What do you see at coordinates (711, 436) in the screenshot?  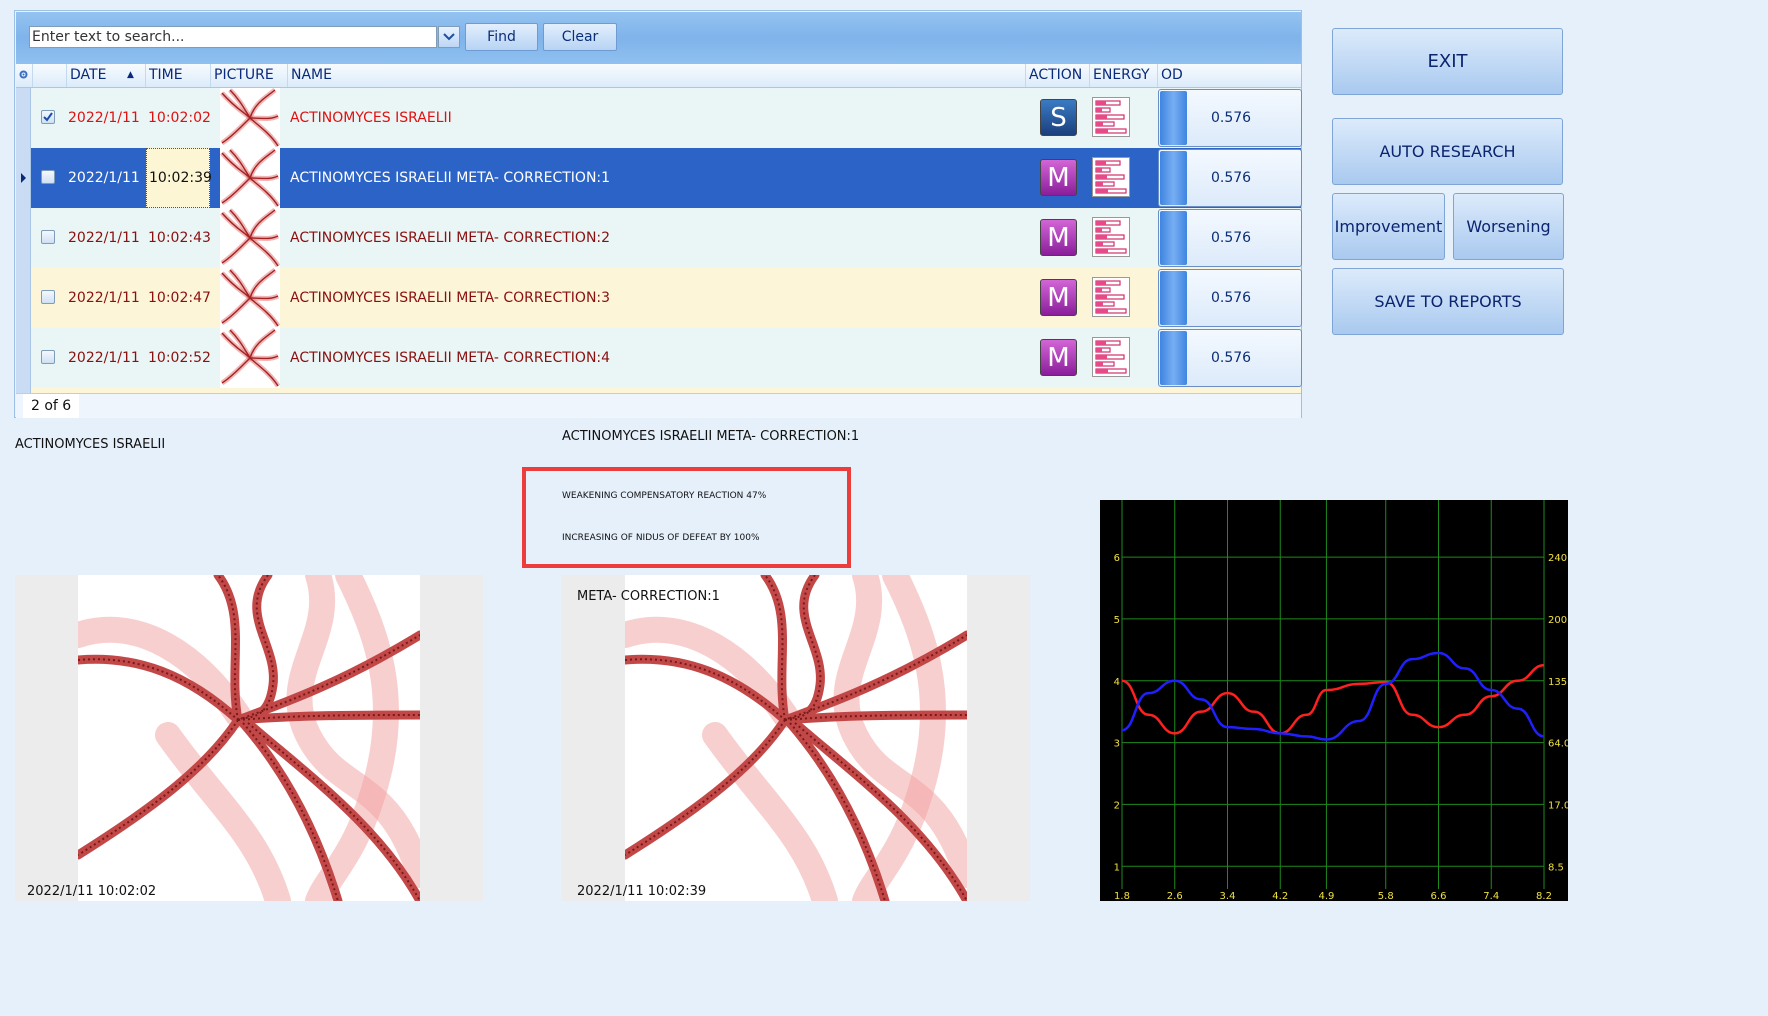 I see `center-sample-title: ACTINOMYCES ISRAELII META- CORRECTION:1` at bounding box center [711, 436].